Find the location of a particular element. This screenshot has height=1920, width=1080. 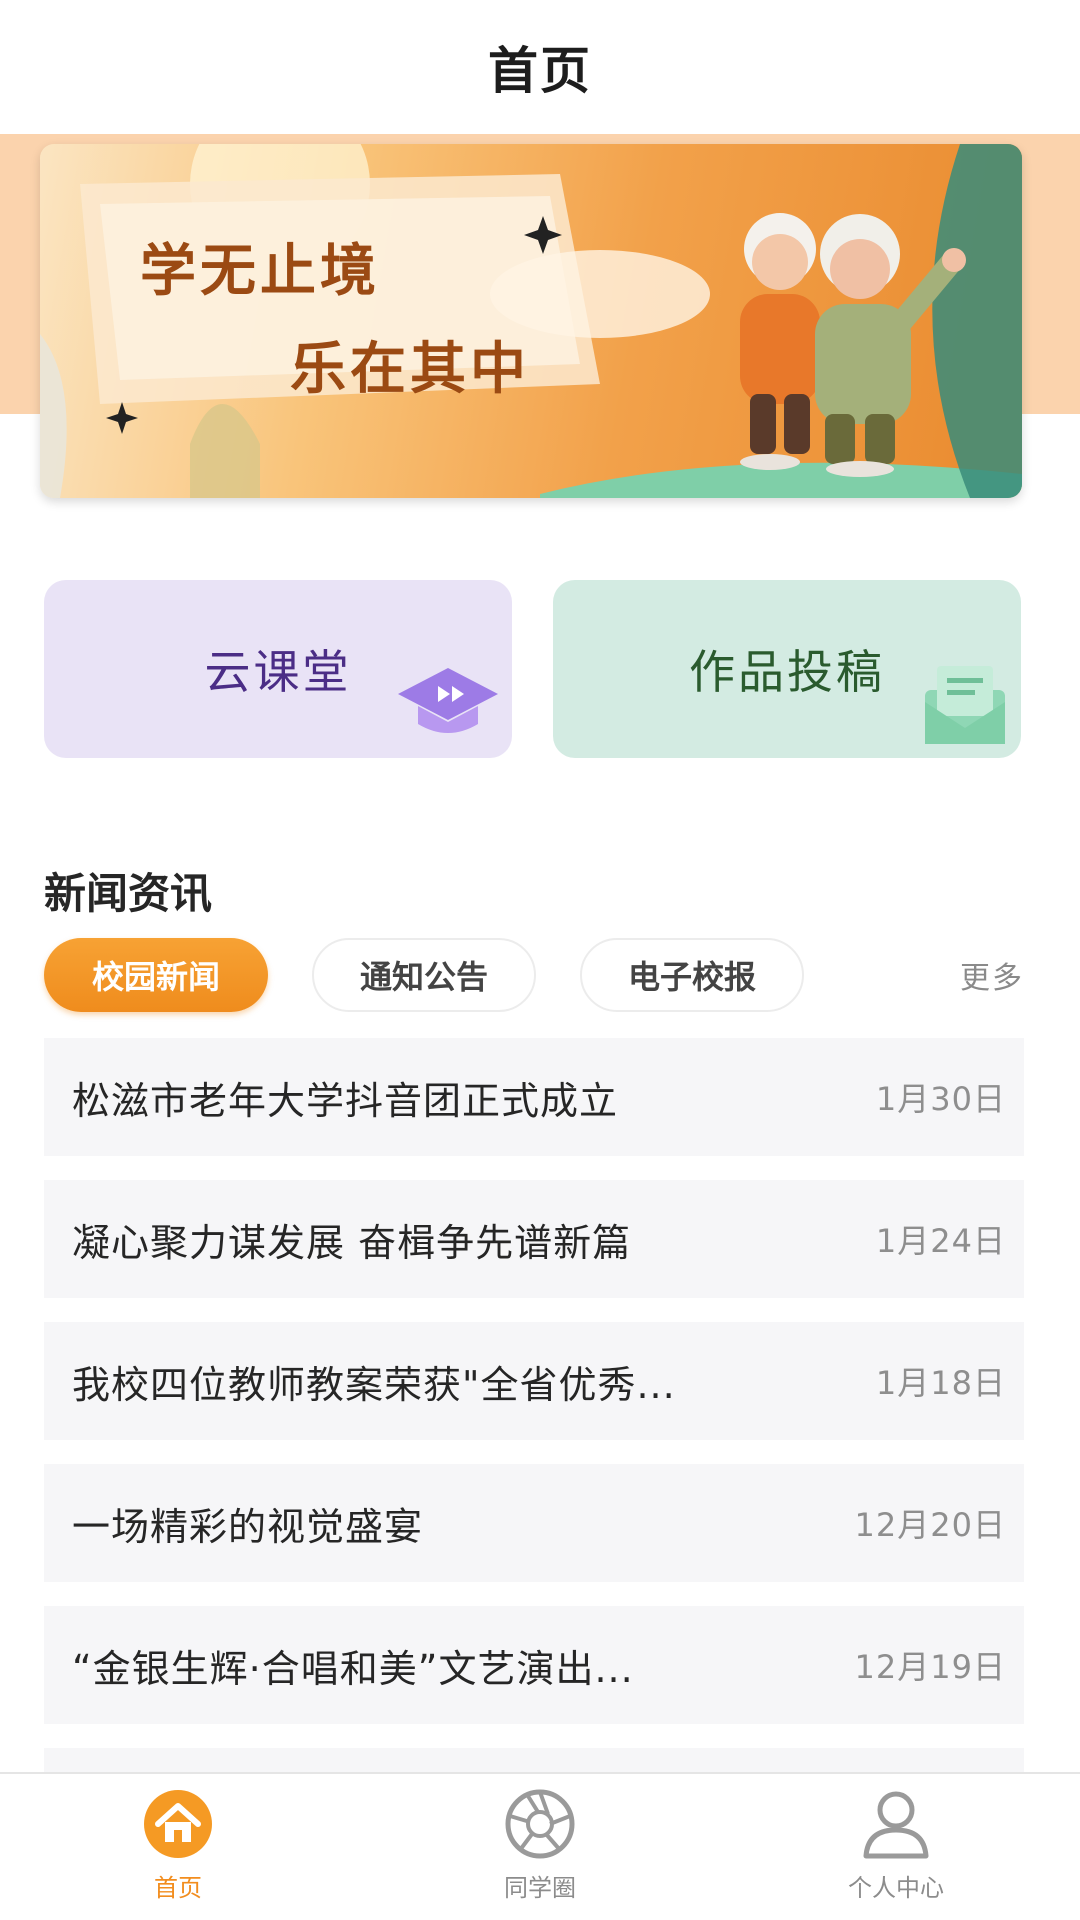

banner-slogan-line2: 乐在其中 is located at coordinates (410, 369).